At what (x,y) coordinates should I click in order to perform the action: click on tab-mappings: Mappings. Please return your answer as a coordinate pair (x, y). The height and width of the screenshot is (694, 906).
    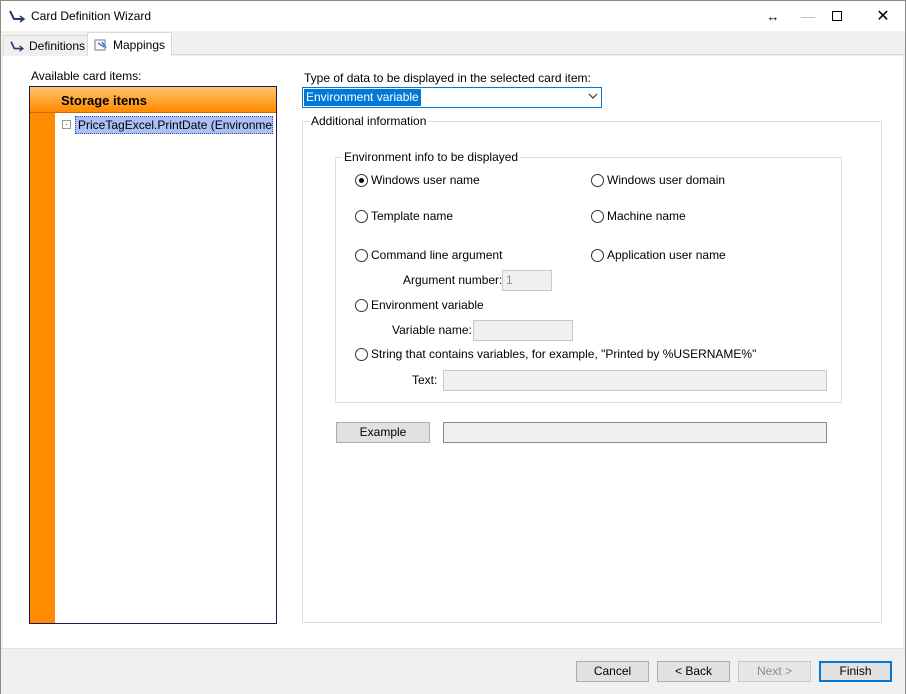
    Looking at the image, I should click on (130, 44).